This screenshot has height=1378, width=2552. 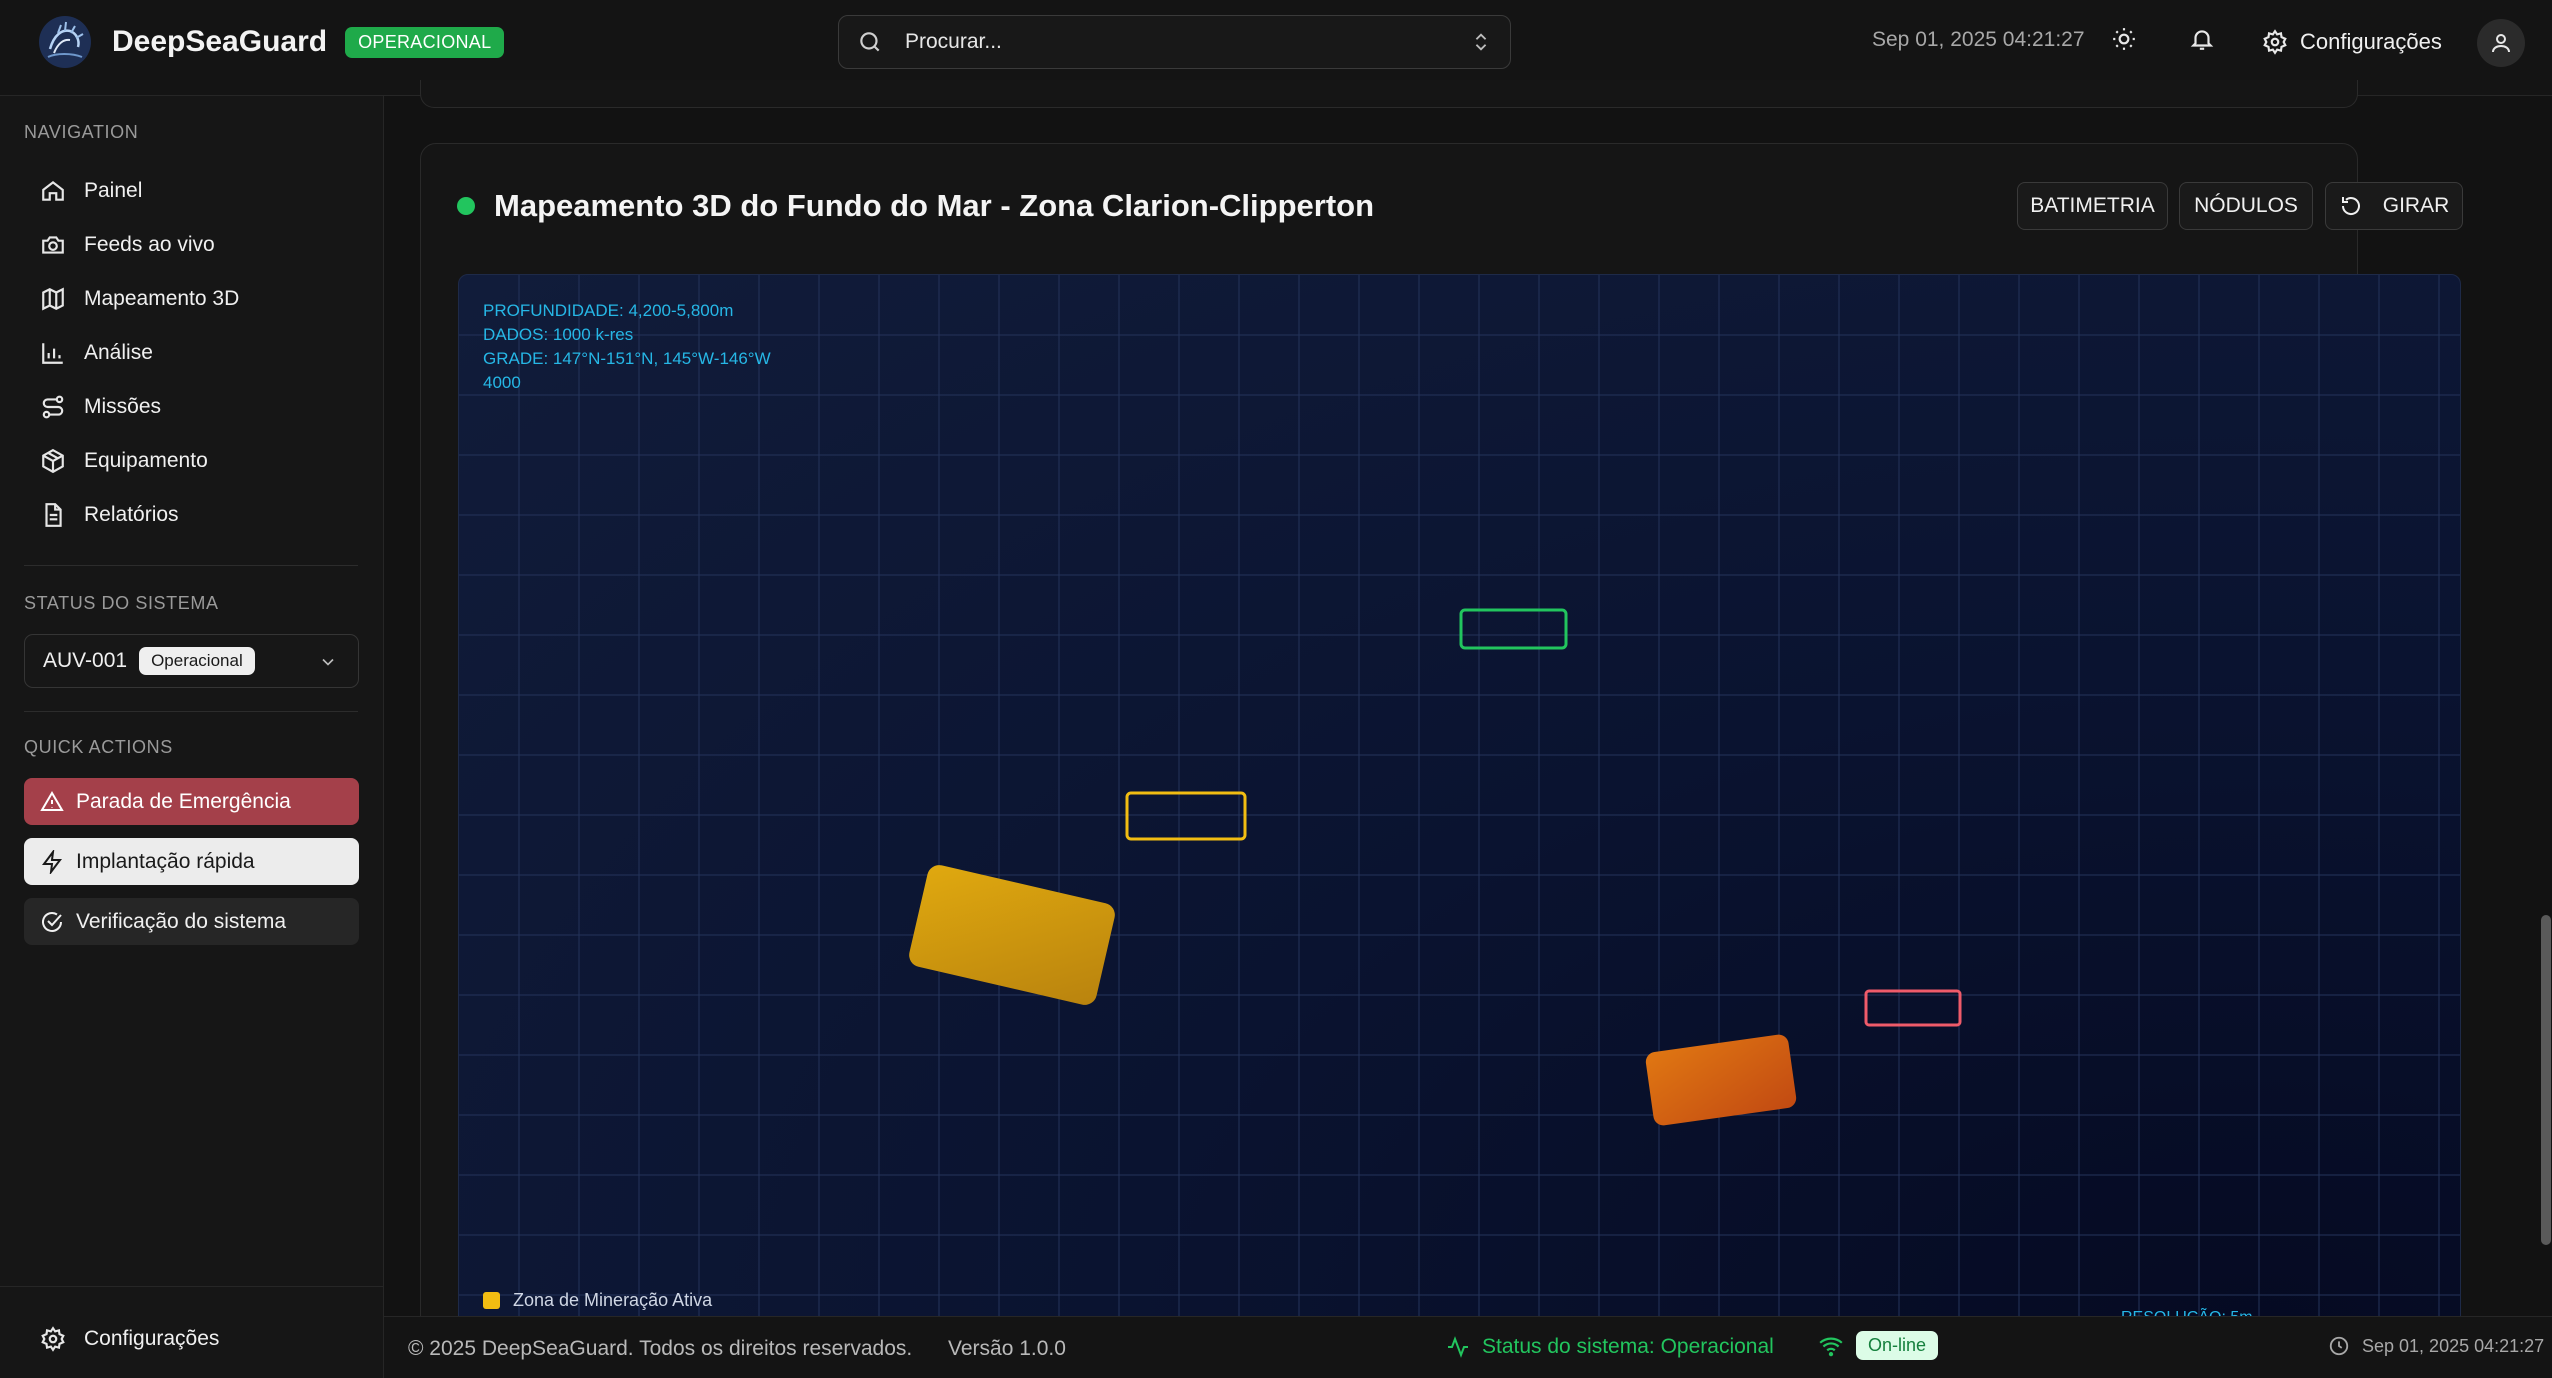 What do you see at coordinates (118, 352) in the screenshot?
I see `sidebar-item-label: Análise` at bounding box center [118, 352].